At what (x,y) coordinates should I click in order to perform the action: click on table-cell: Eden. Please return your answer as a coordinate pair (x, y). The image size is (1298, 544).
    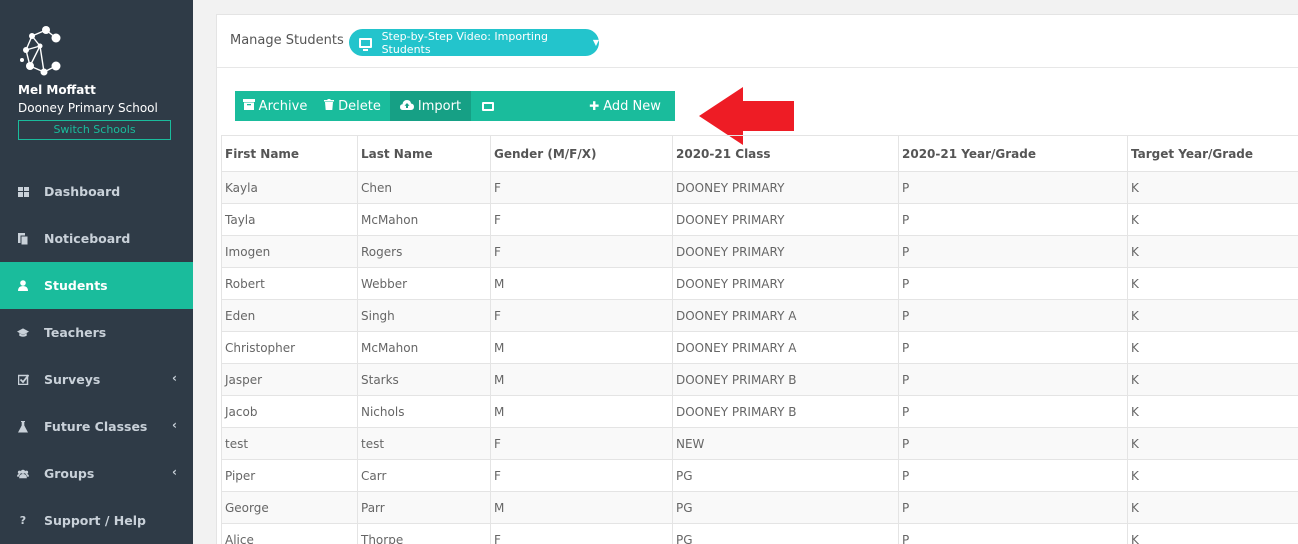
    Looking at the image, I should click on (289, 315).